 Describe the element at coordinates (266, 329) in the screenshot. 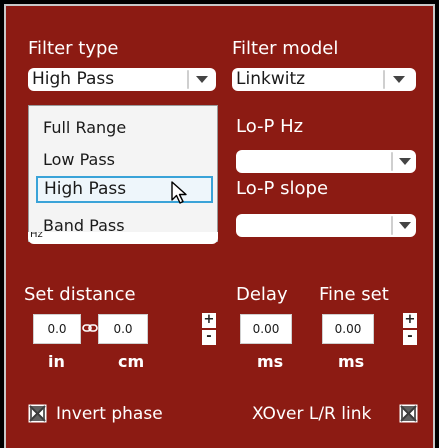

I see `delay-input: 0.00` at that location.